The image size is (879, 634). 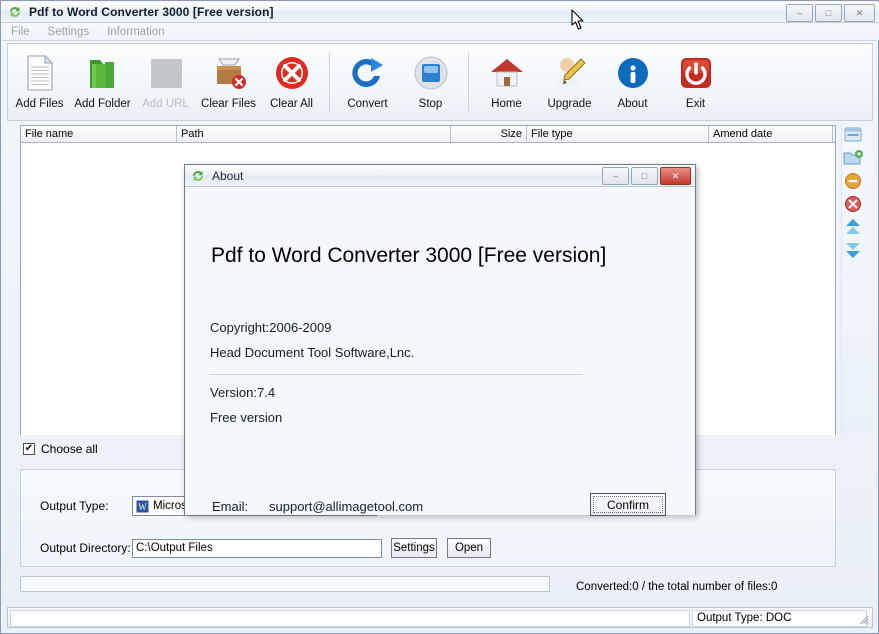 What do you see at coordinates (396, 374) in the screenshot?
I see `about-divider` at bounding box center [396, 374].